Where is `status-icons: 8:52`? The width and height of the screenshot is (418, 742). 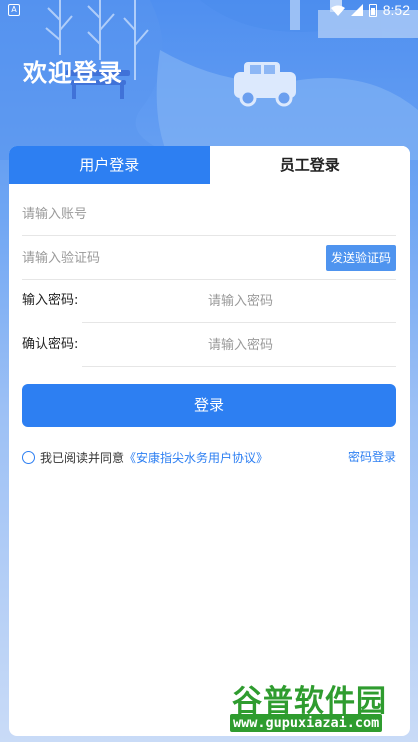 status-icons: 8:52 is located at coordinates (370, 10).